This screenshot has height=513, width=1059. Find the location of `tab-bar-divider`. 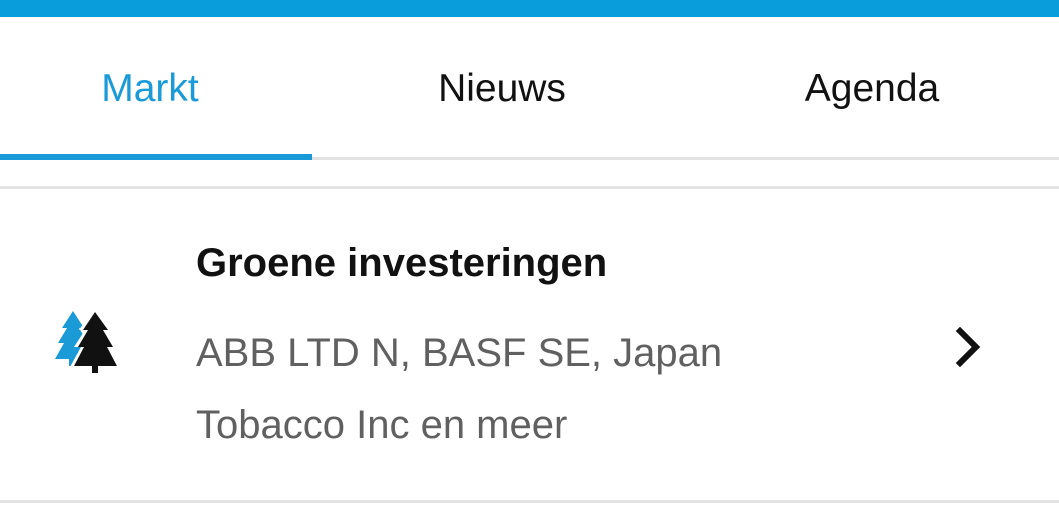

tab-bar-divider is located at coordinates (685, 158).